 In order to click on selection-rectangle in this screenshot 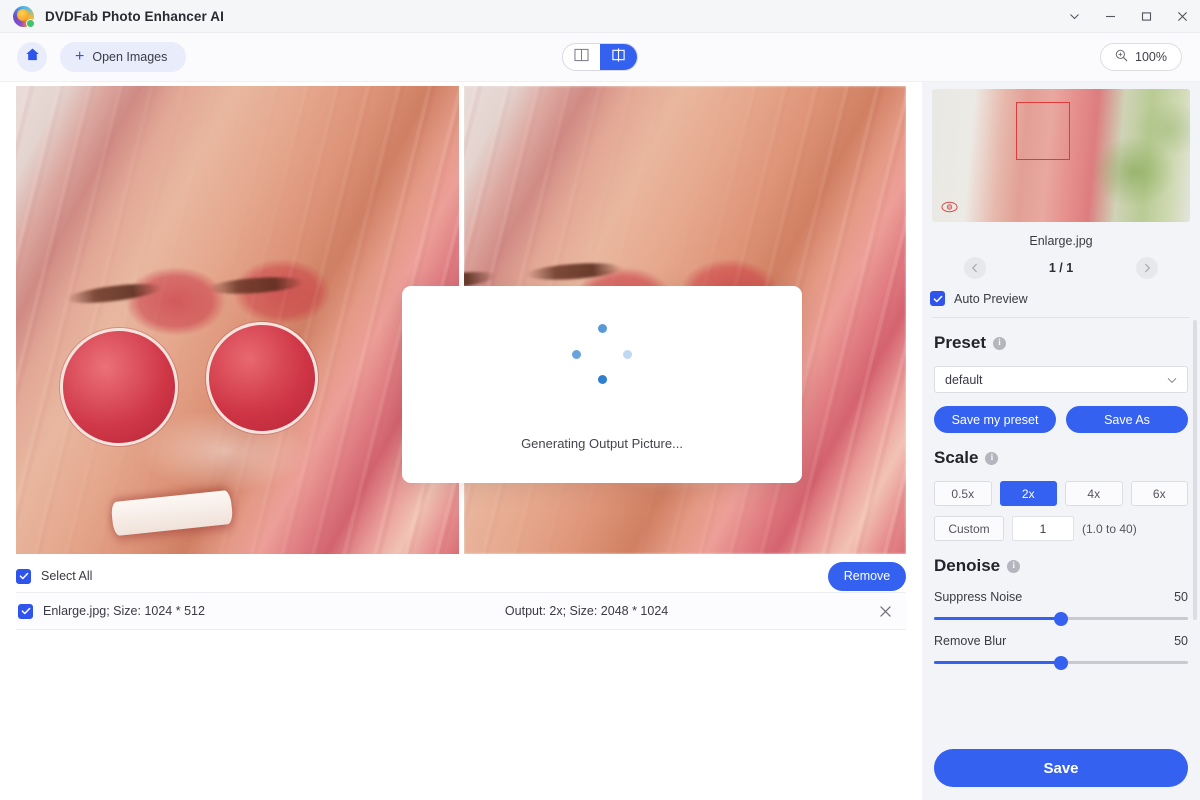, I will do `click(1043, 131)`.